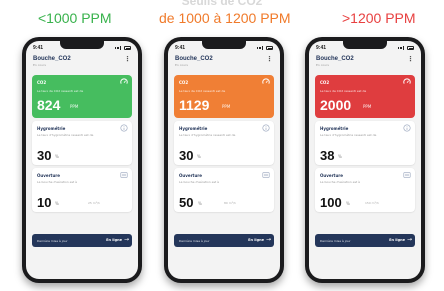  Describe the element at coordinates (186, 202) in the screenshot. I see `ouverture-value: 50` at that location.